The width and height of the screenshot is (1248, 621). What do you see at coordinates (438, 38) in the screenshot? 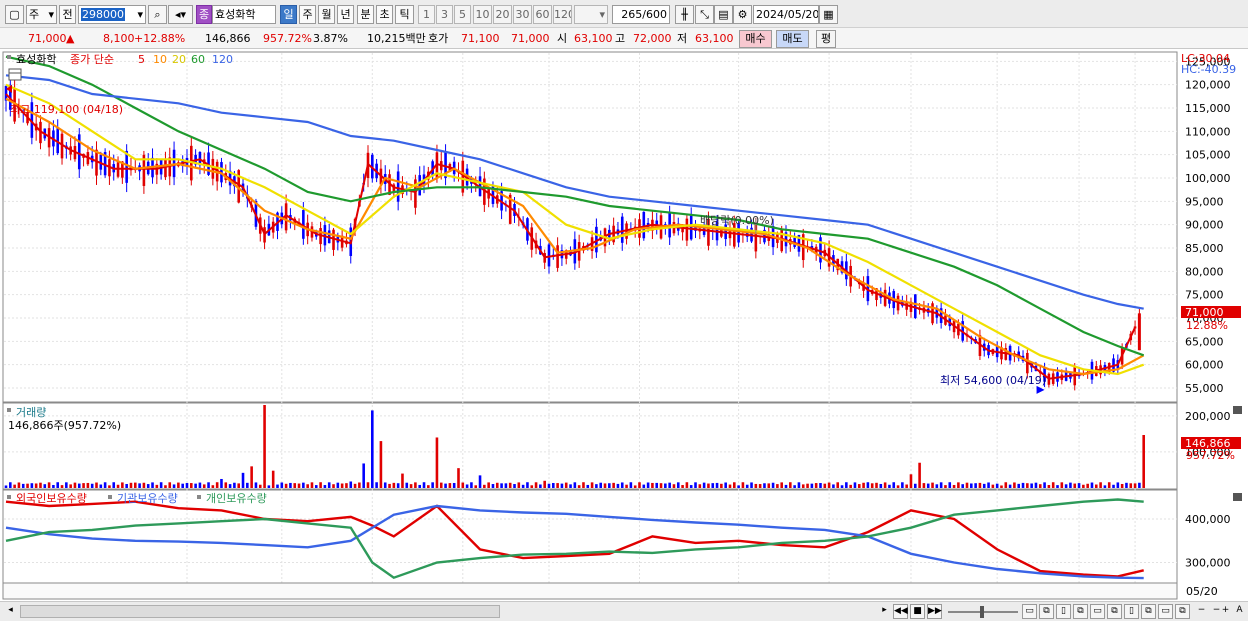
I see `hoga-label: 호가` at bounding box center [438, 38].